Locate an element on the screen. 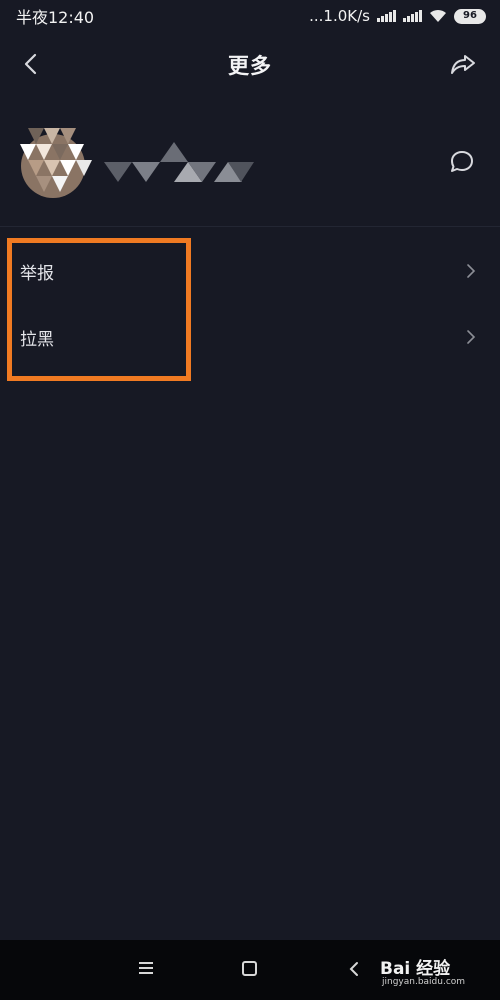 Image resolution: width=500 pixels, height=1000 pixels. status-time: 半夜12:40 is located at coordinates (55, 17).